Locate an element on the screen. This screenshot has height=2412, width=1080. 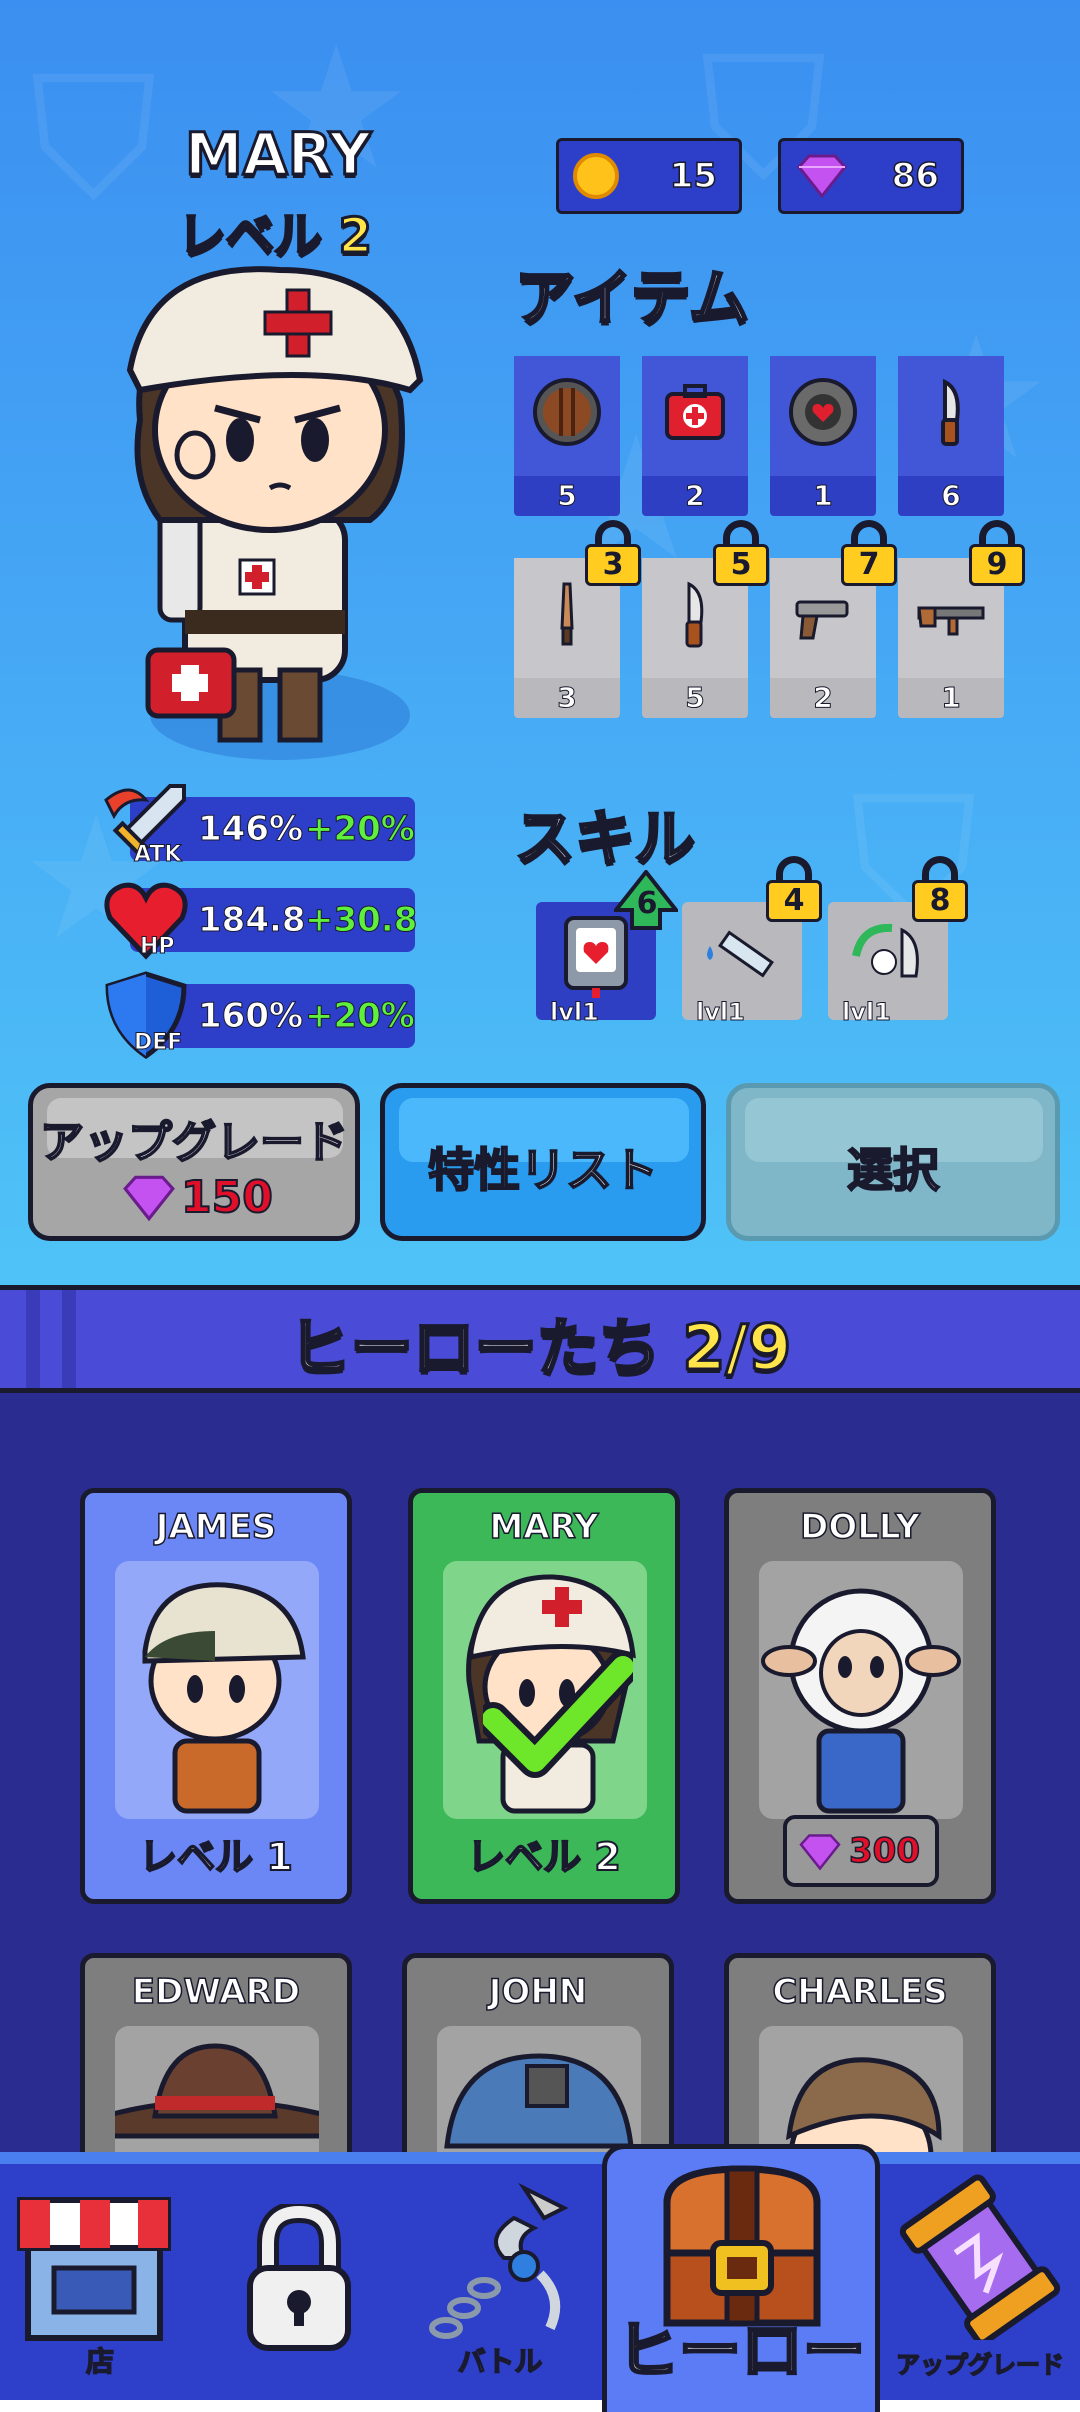
lock-icon: 9 is located at coordinates (997, 553).